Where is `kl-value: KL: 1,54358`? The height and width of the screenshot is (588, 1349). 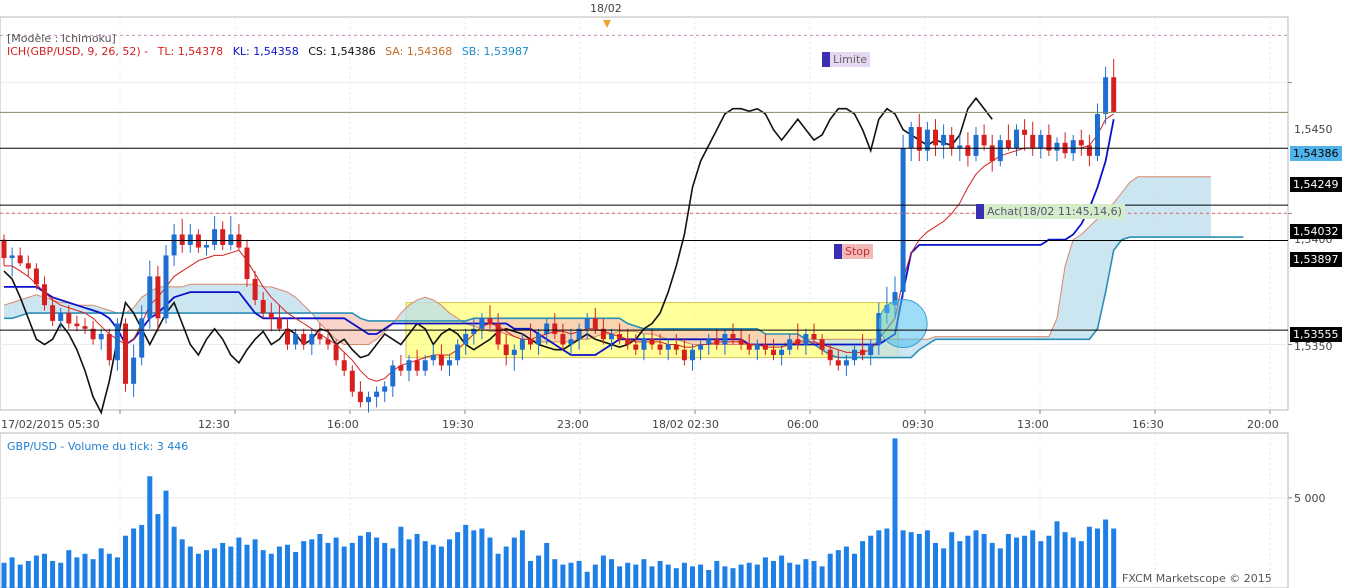
kl-value: KL: 1,54358 is located at coordinates (265, 51).